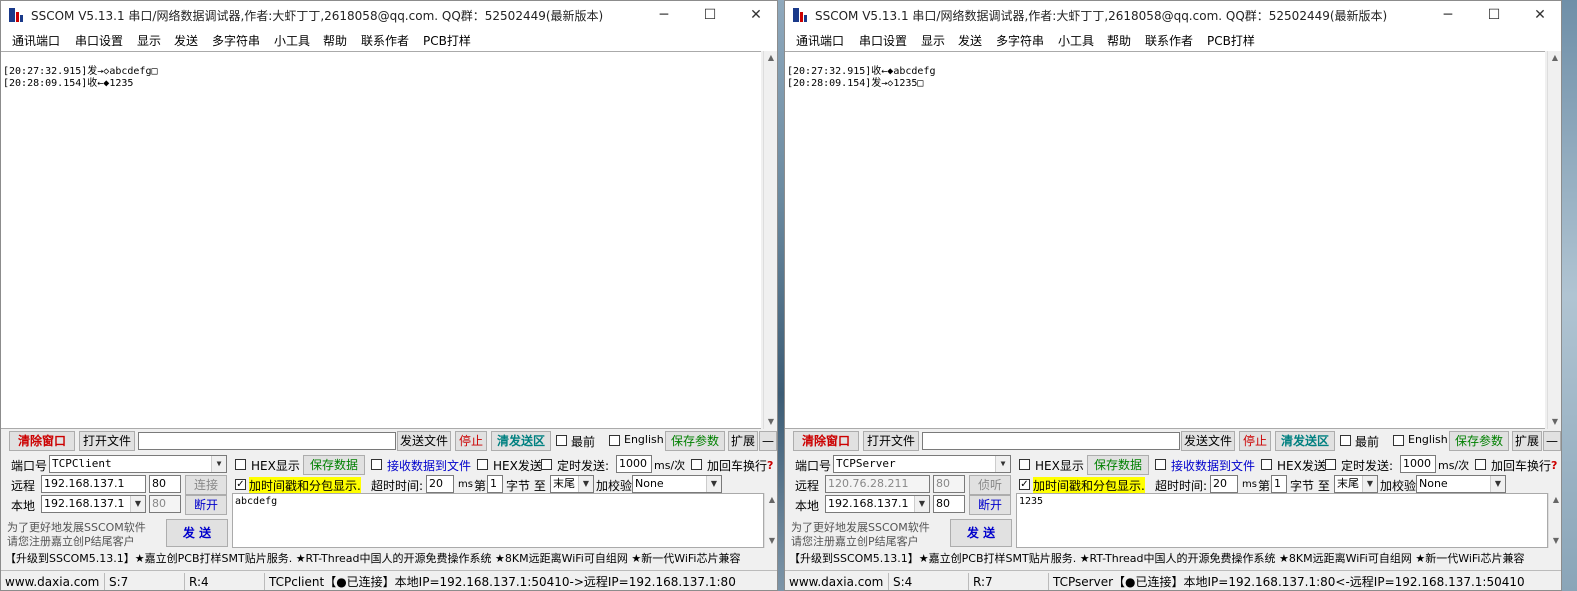 The height and width of the screenshot is (591, 1577). Describe the element at coordinates (877, 484) in the screenshot. I see `remote-ip-input: 120.76.28.211` at that location.